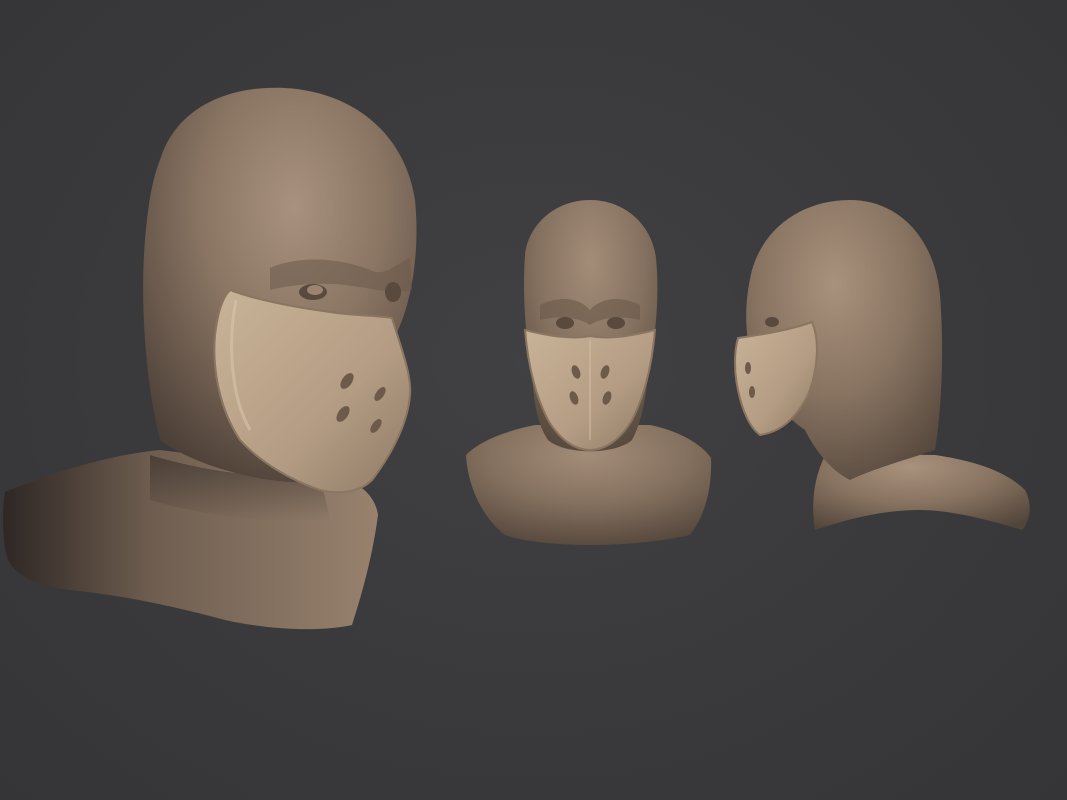 The image size is (1067, 800). What do you see at coordinates (882, 365) in the screenshot?
I see `bust-side-view` at bounding box center [882, 365].